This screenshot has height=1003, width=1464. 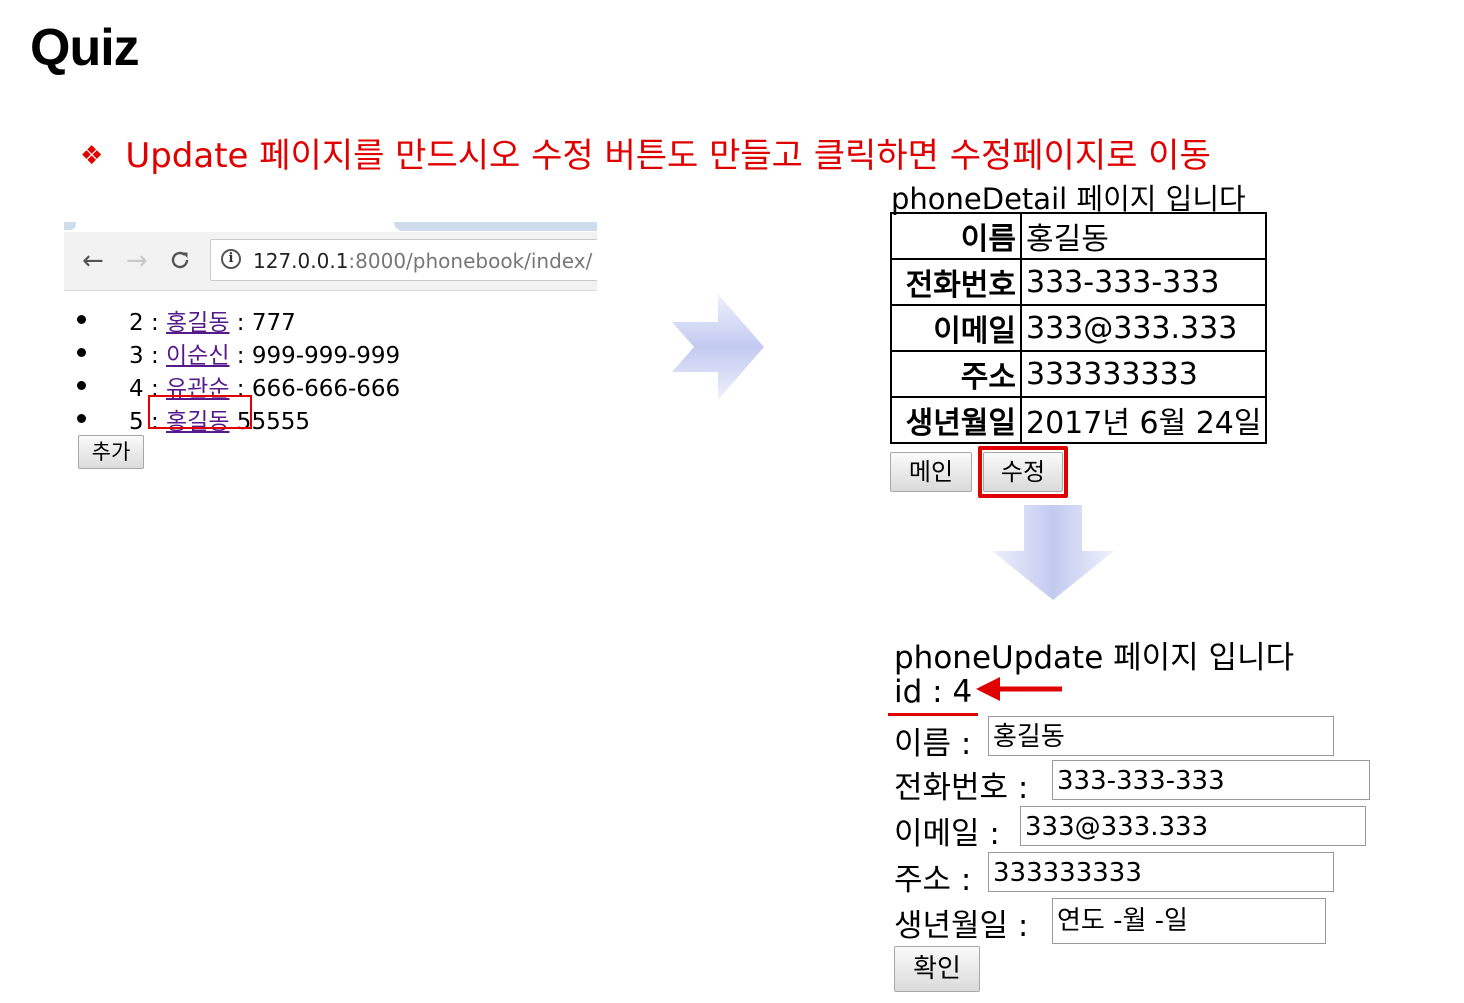 I want to click on add-button: 추가, so click(x=111, y=452).